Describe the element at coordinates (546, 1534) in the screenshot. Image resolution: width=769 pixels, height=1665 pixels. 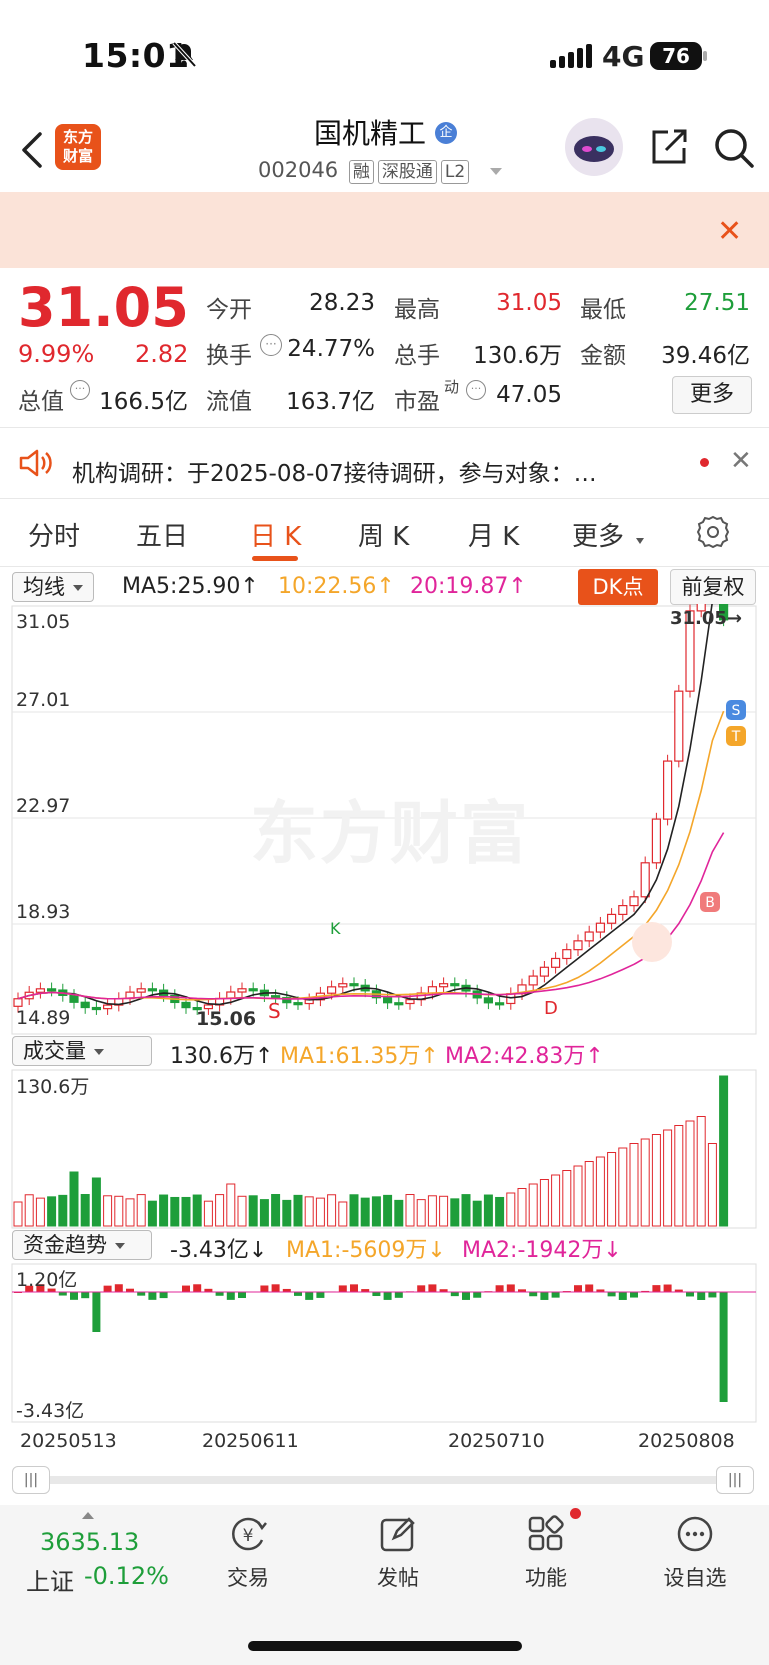
I see `grid-apps-icon` at that location.